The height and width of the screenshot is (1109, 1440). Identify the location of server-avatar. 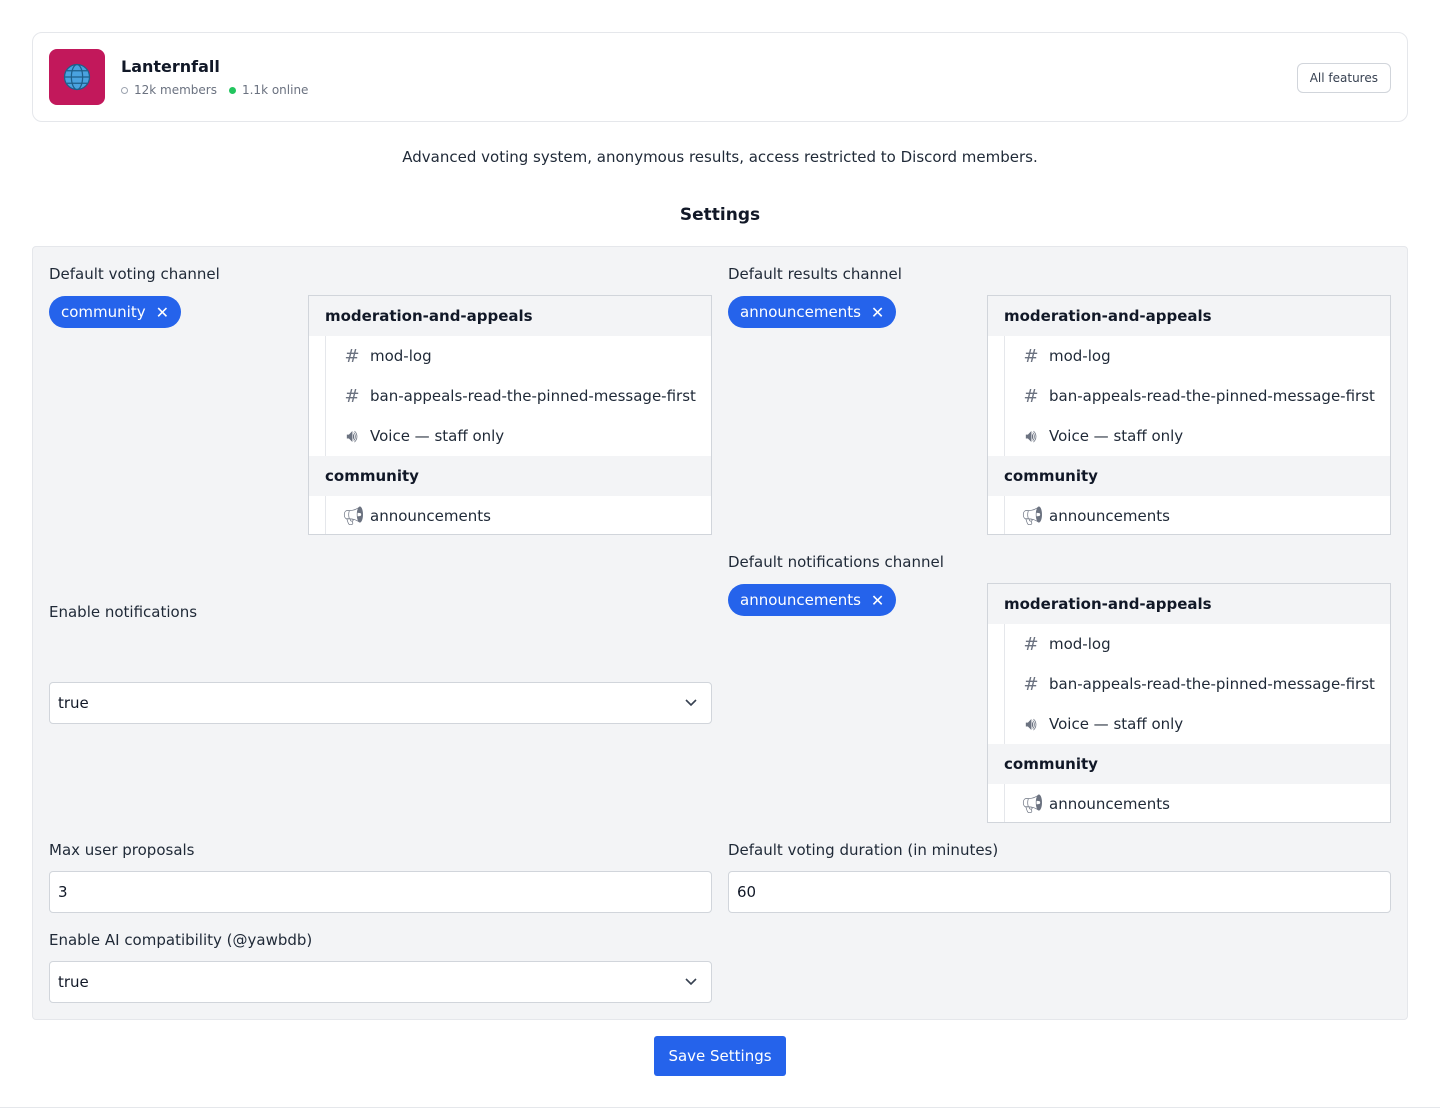
(77, 77).